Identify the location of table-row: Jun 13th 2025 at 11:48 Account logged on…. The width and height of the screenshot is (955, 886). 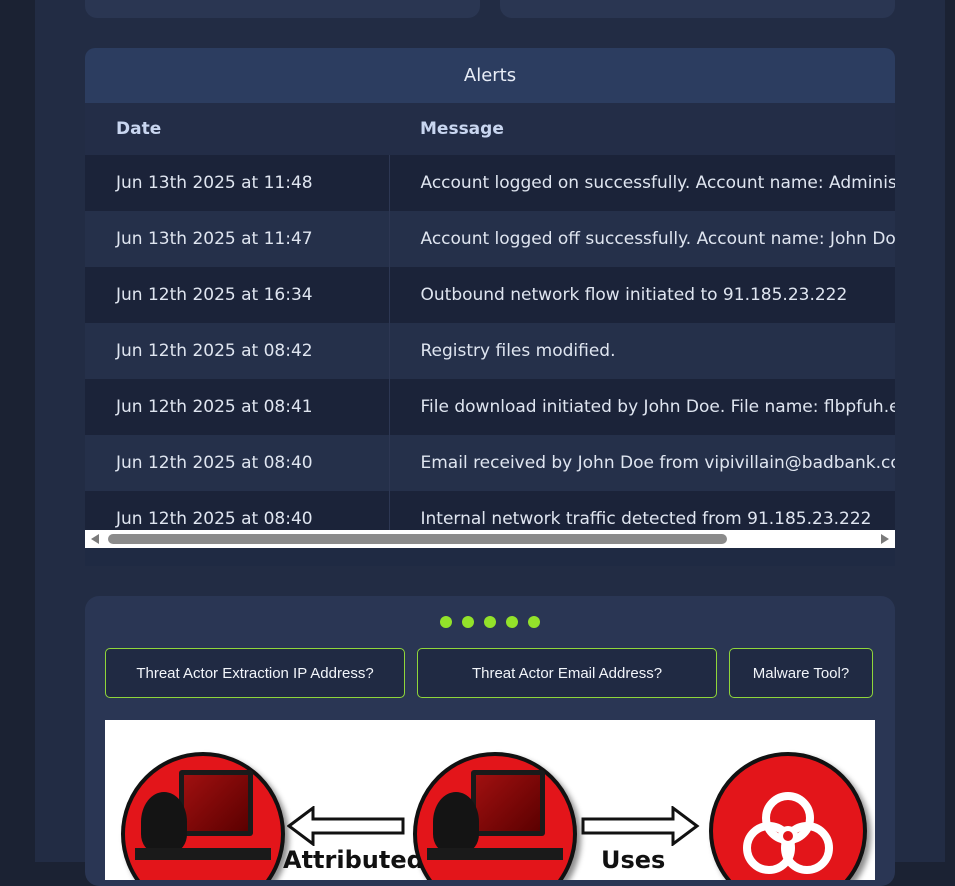
(490, 183).